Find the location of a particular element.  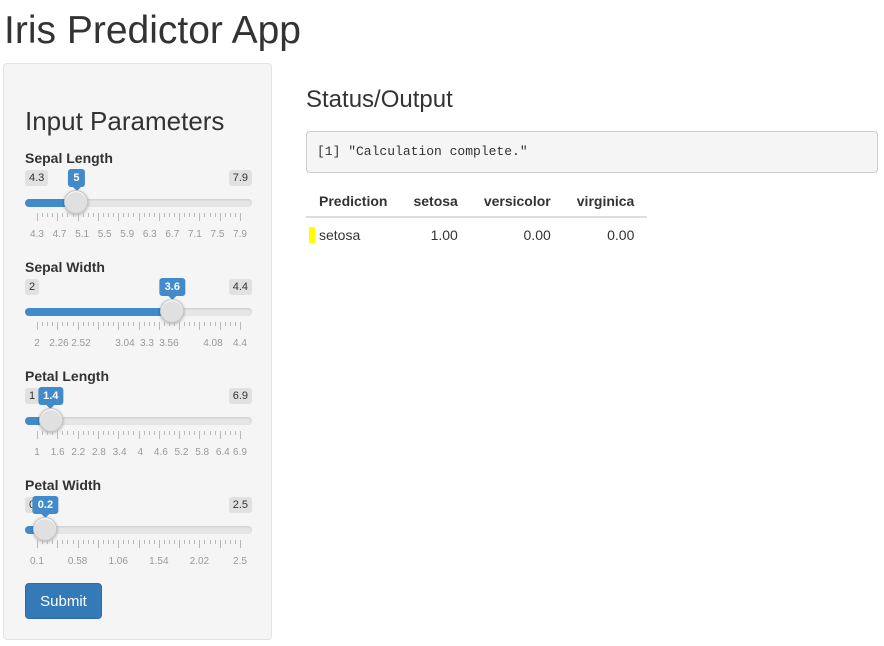

highlight-marker is located at coordinates (312, 235).